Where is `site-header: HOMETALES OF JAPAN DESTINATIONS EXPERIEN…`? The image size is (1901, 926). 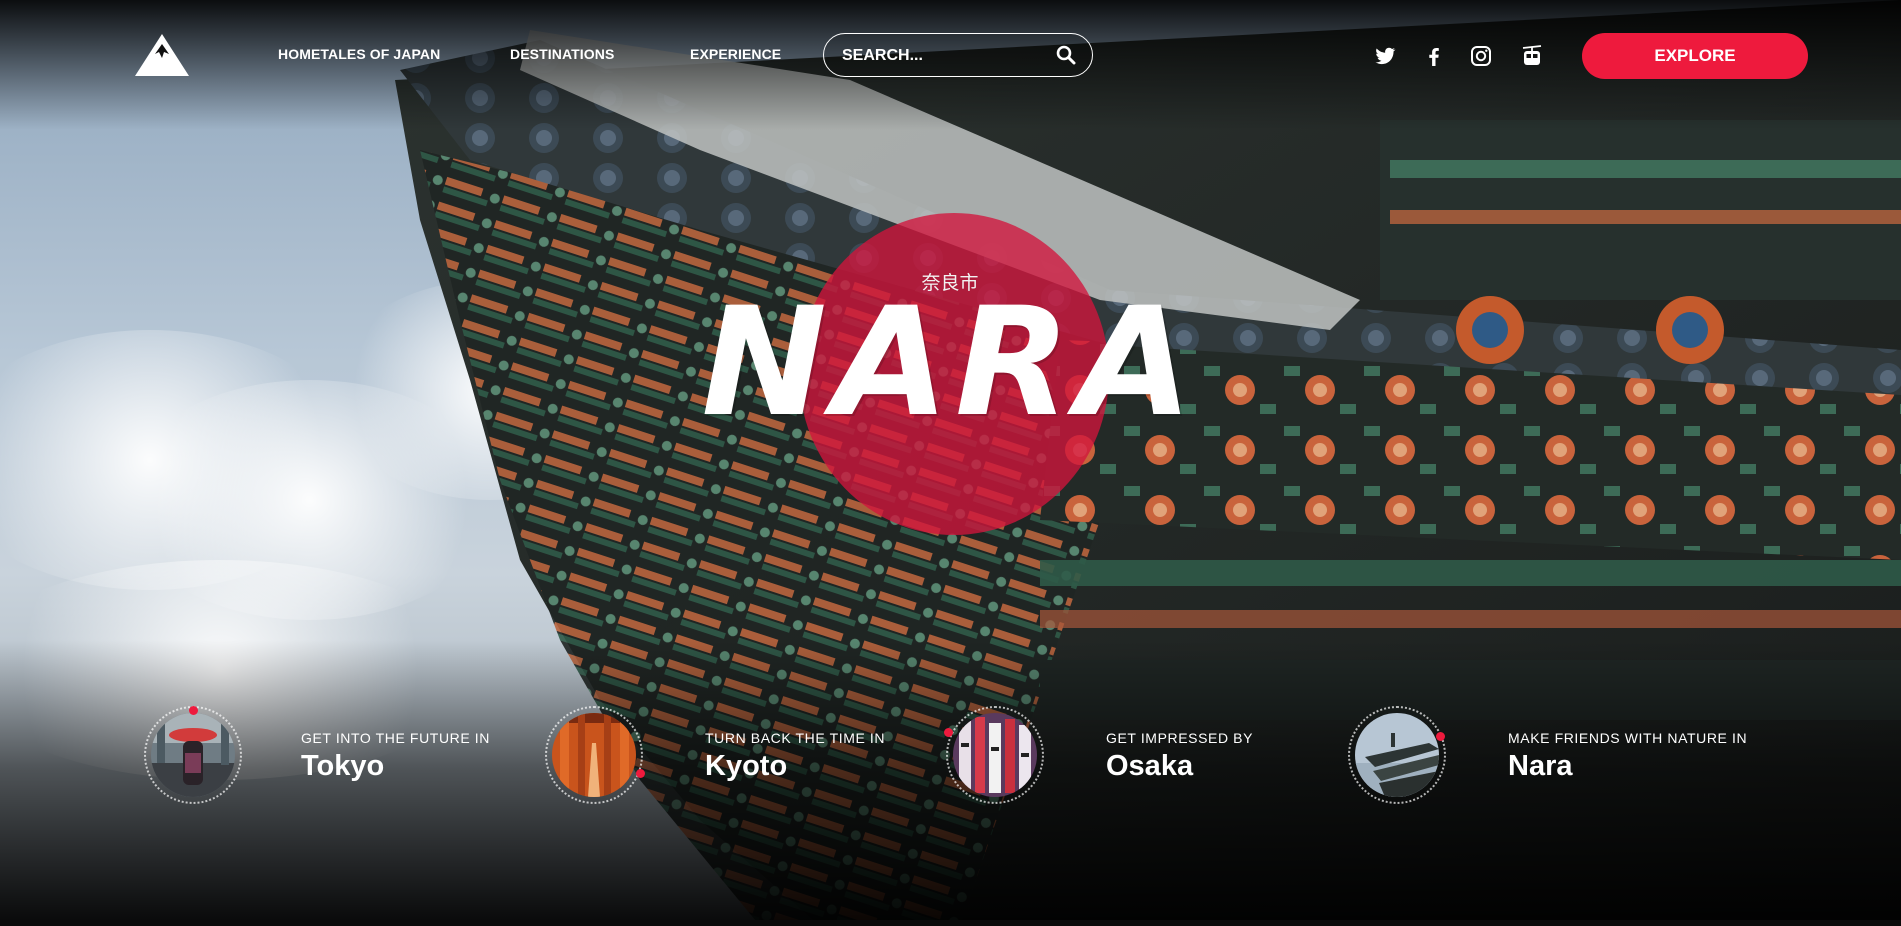 site-header: HOMETALES OF JAPAN DESTINATIONS EXPERIEN… is located at coordinates (950, 55).